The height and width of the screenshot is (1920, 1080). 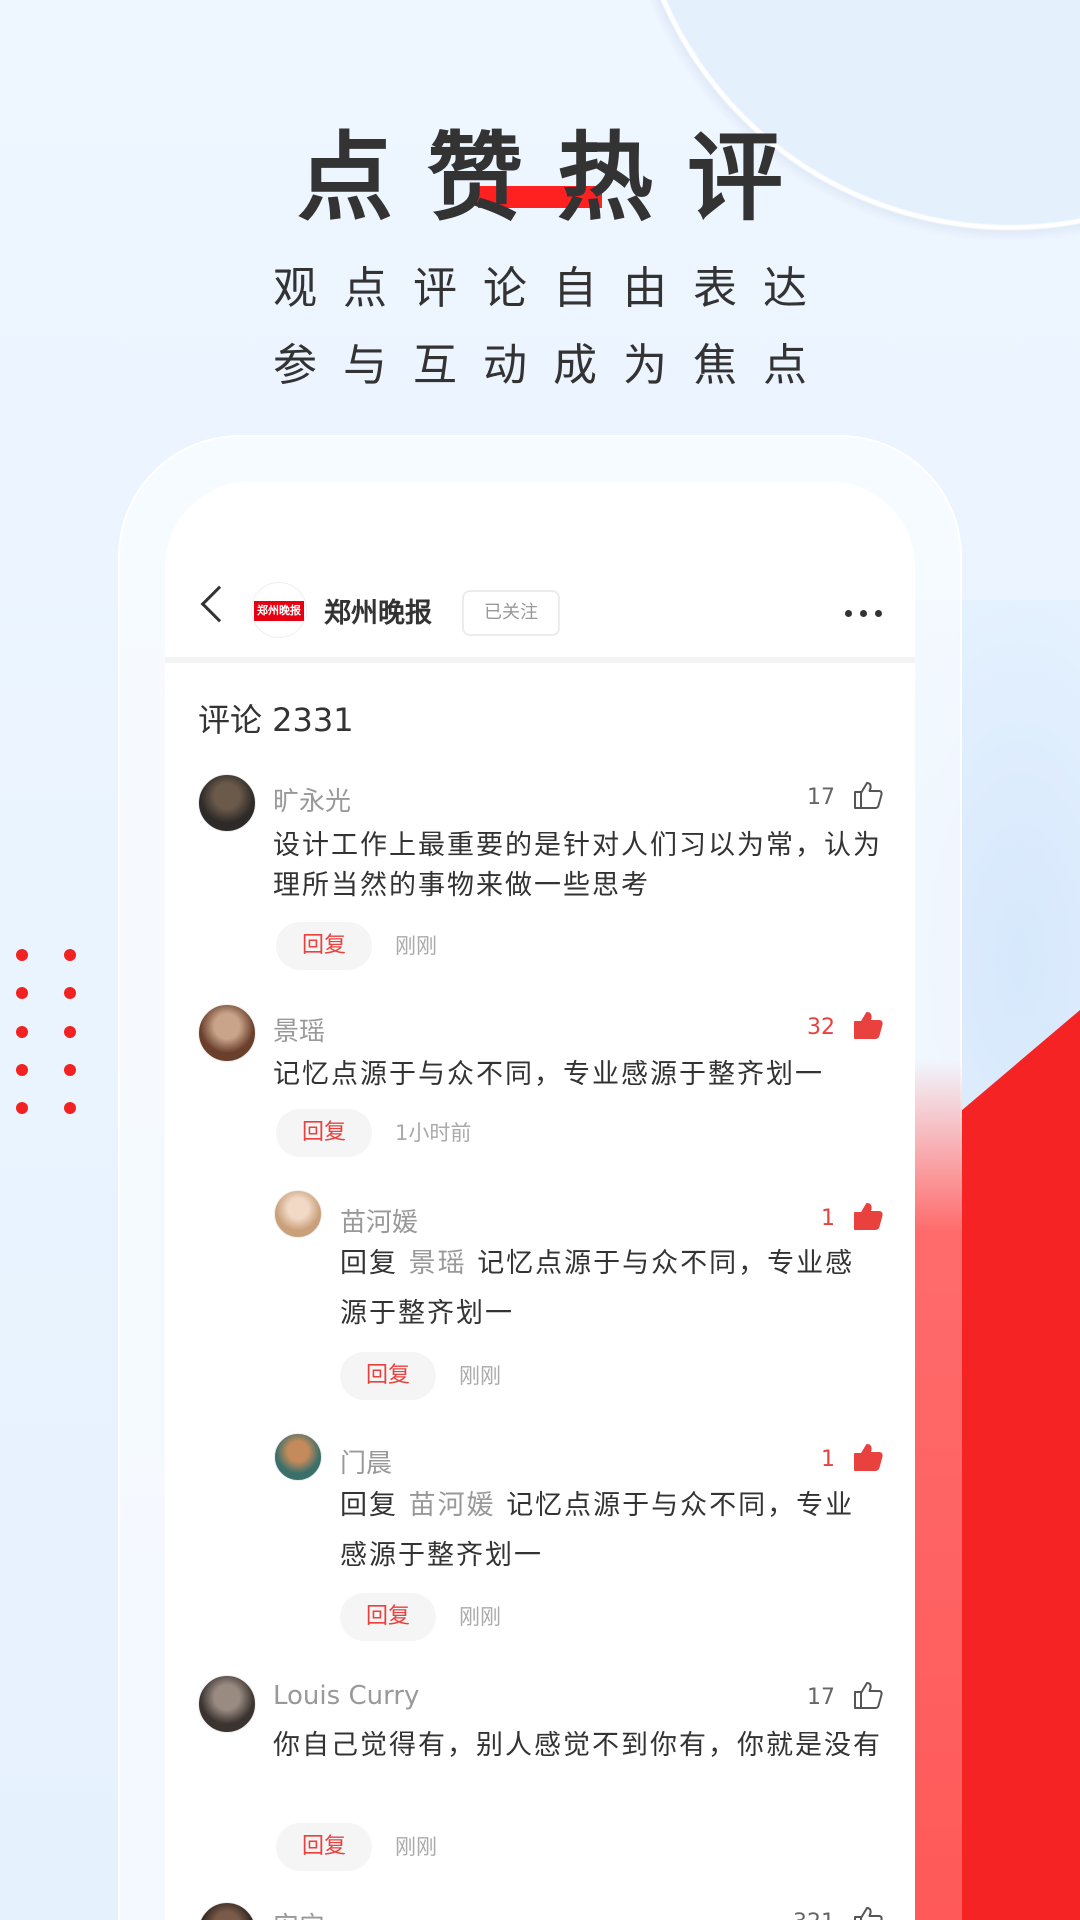 I want to click on reply-to-user: 景瑶, so click(x=438, y=1263).